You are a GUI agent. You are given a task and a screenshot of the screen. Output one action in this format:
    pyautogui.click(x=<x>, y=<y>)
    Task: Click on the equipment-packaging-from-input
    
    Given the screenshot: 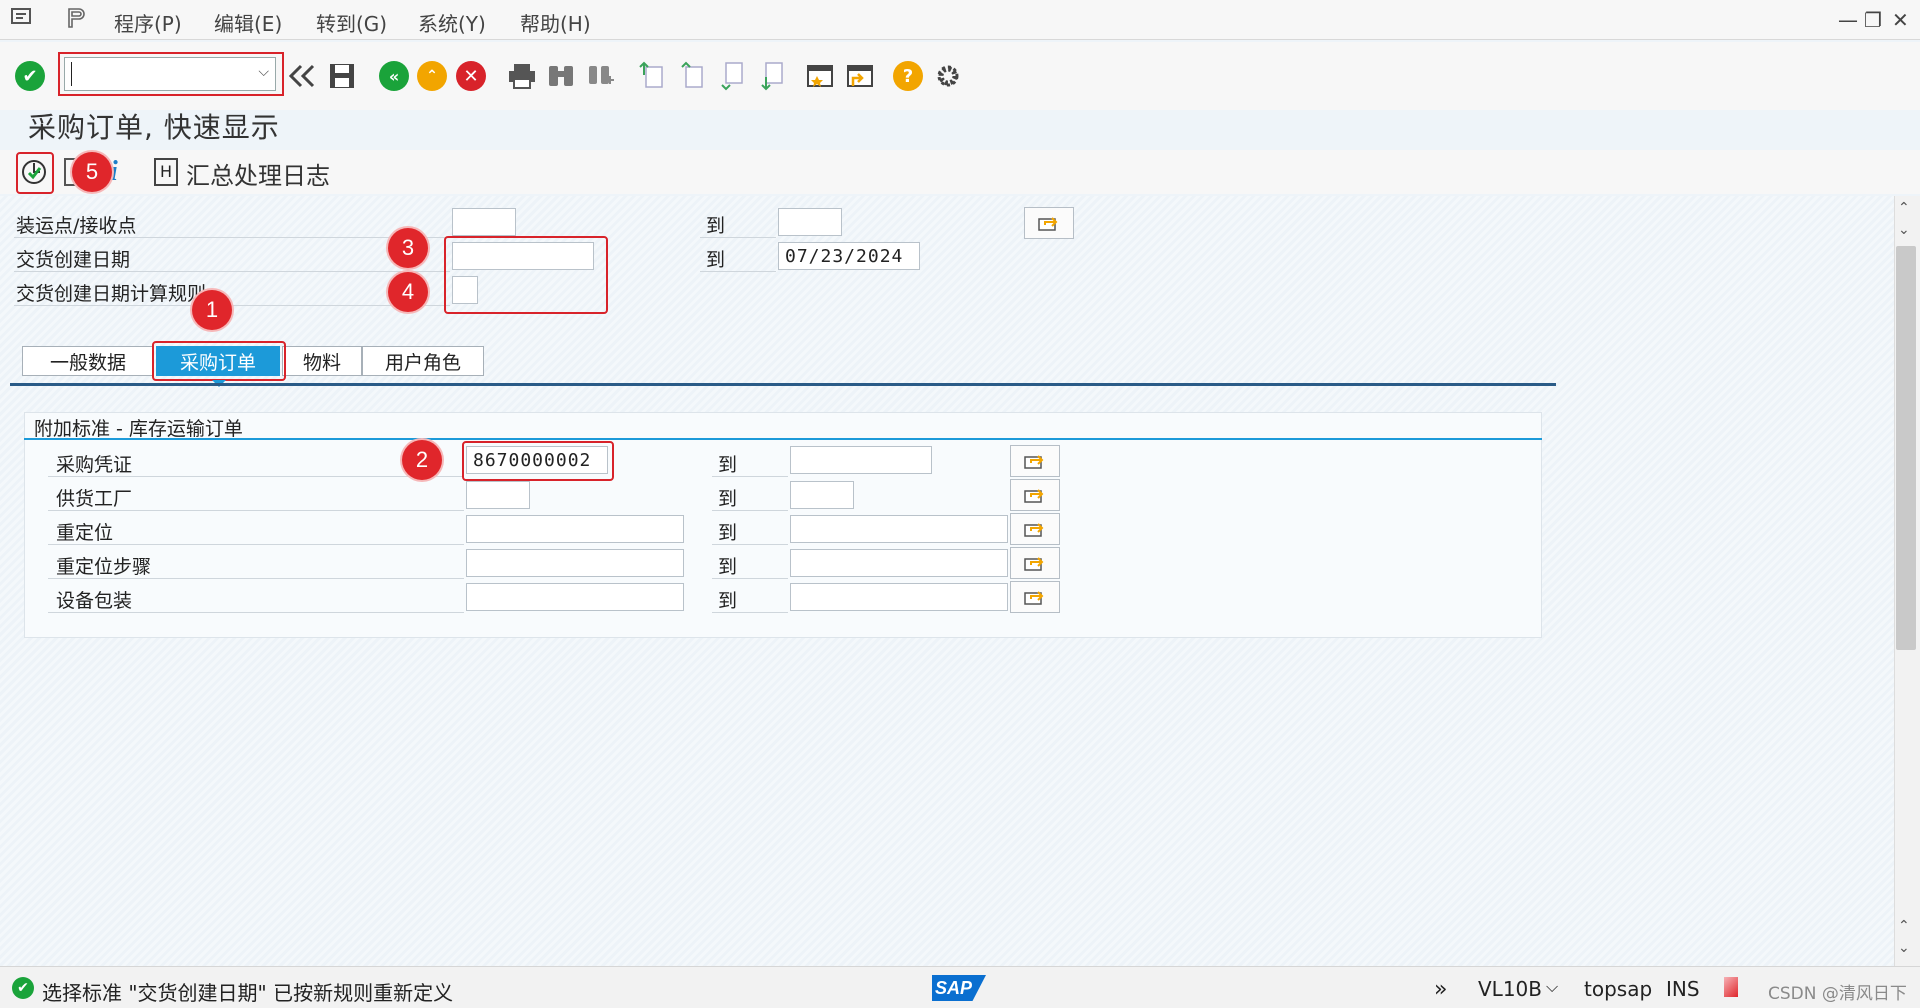 What is the action you would take?
    pyautogui.click(x=575, y=597)
    